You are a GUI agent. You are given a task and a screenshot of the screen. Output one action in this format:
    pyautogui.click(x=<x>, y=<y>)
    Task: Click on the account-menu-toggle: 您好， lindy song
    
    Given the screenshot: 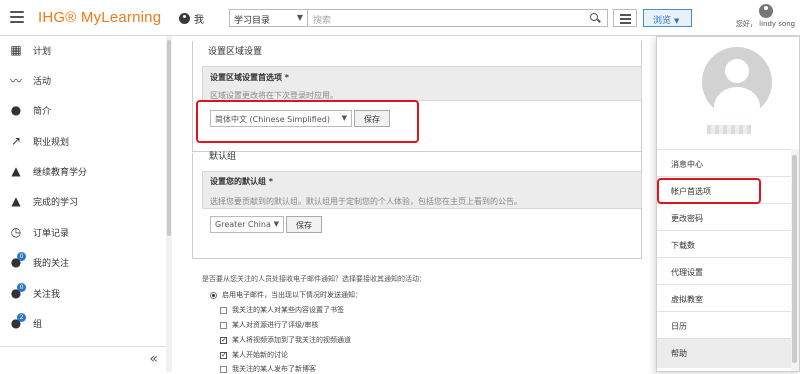 What is the action you would take?
    pyautogui.click(x=765, y=18)
    